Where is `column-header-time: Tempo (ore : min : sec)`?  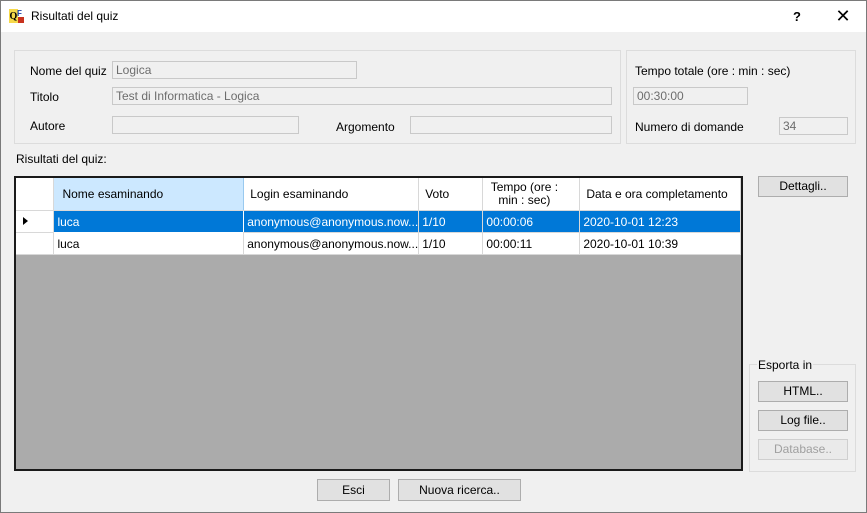 column-header-time: Tempo (ore : min : sec) is located at coordinates (531, 194).